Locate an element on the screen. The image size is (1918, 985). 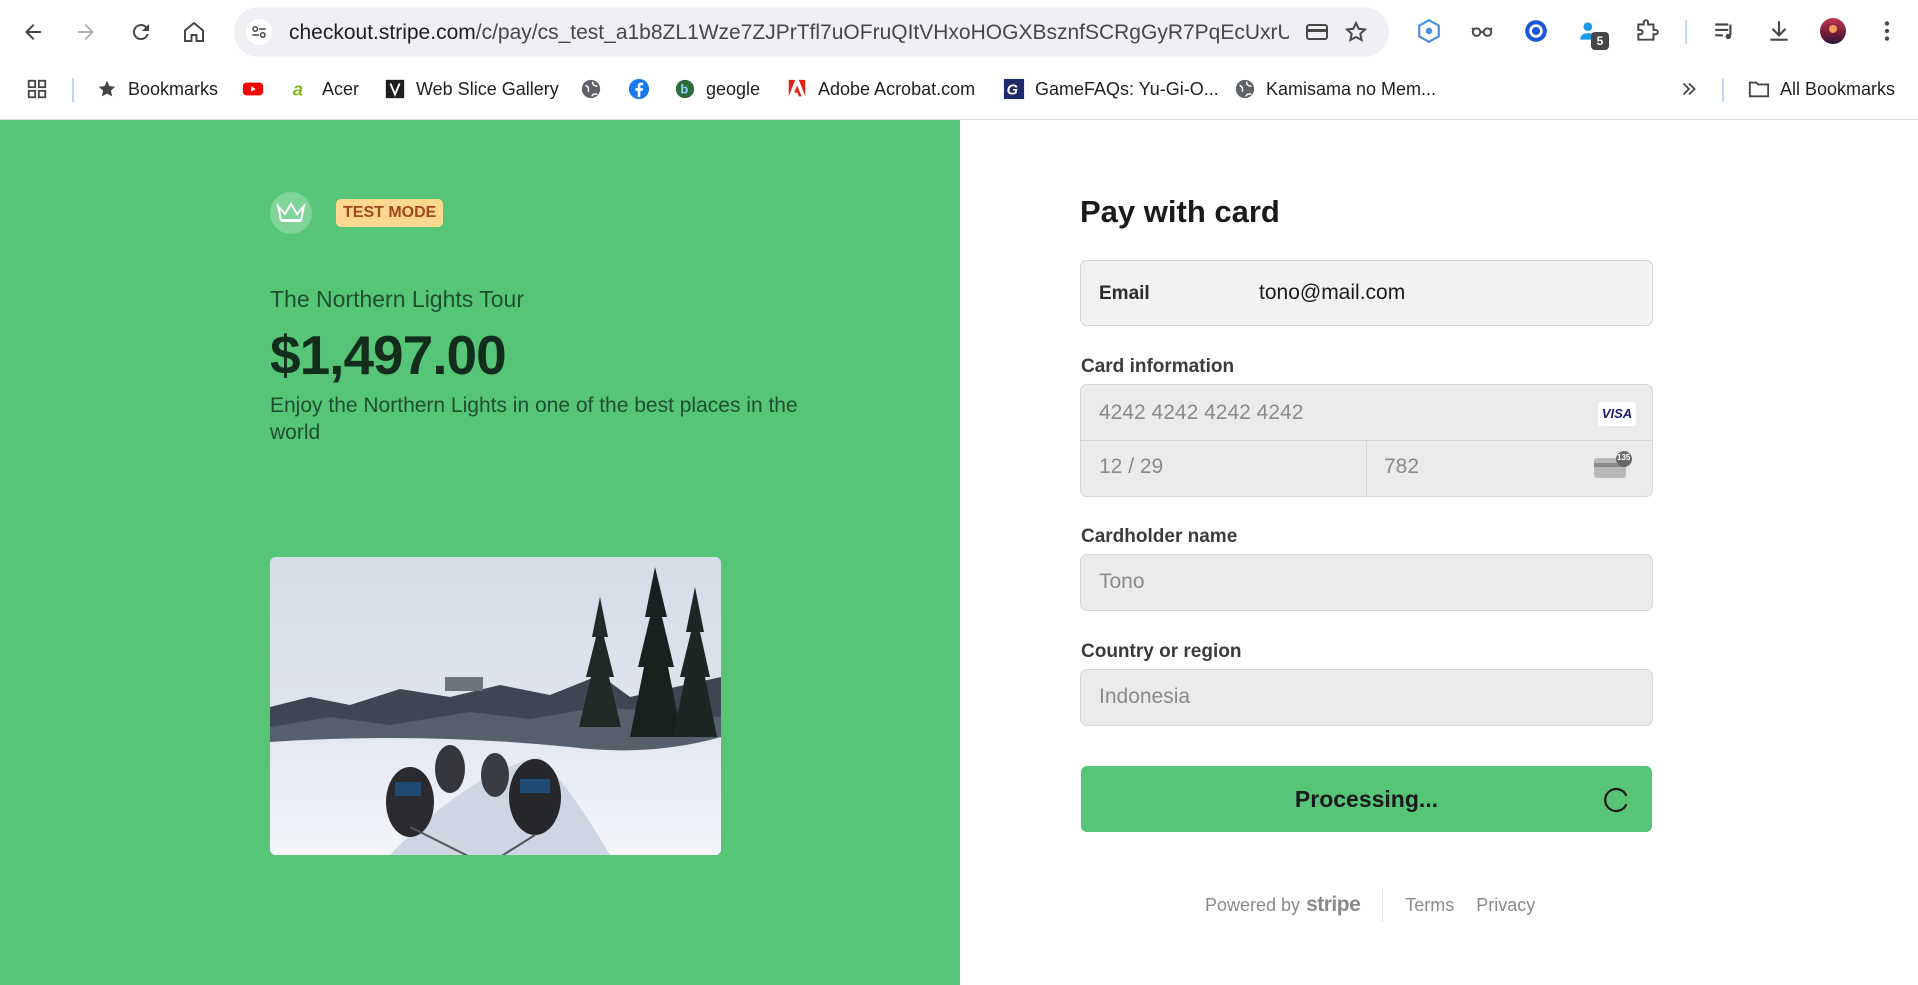
extension-badge-button: 5 is located at coordinates (1591, 32).